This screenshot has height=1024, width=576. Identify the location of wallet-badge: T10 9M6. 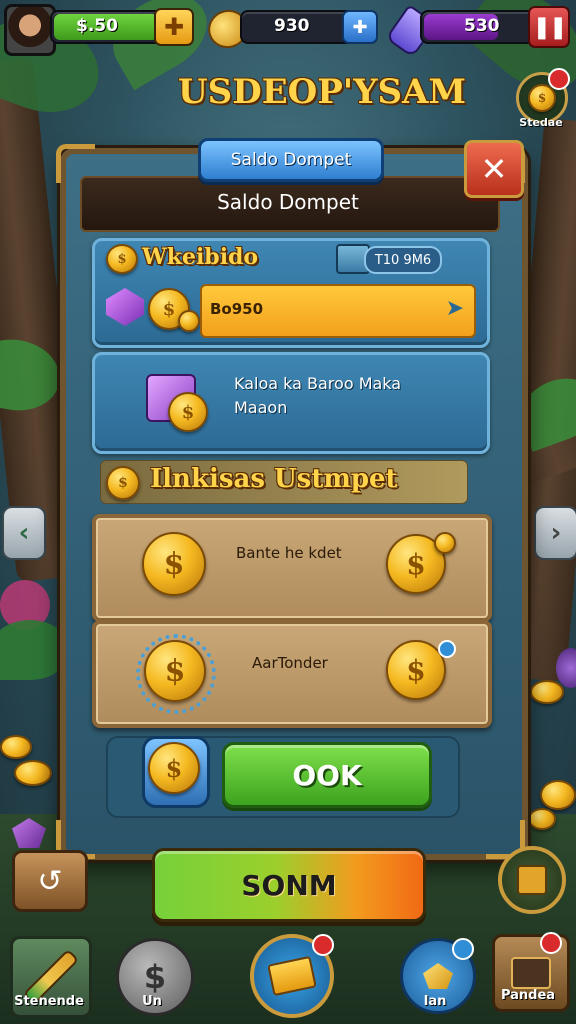
(403, 260).